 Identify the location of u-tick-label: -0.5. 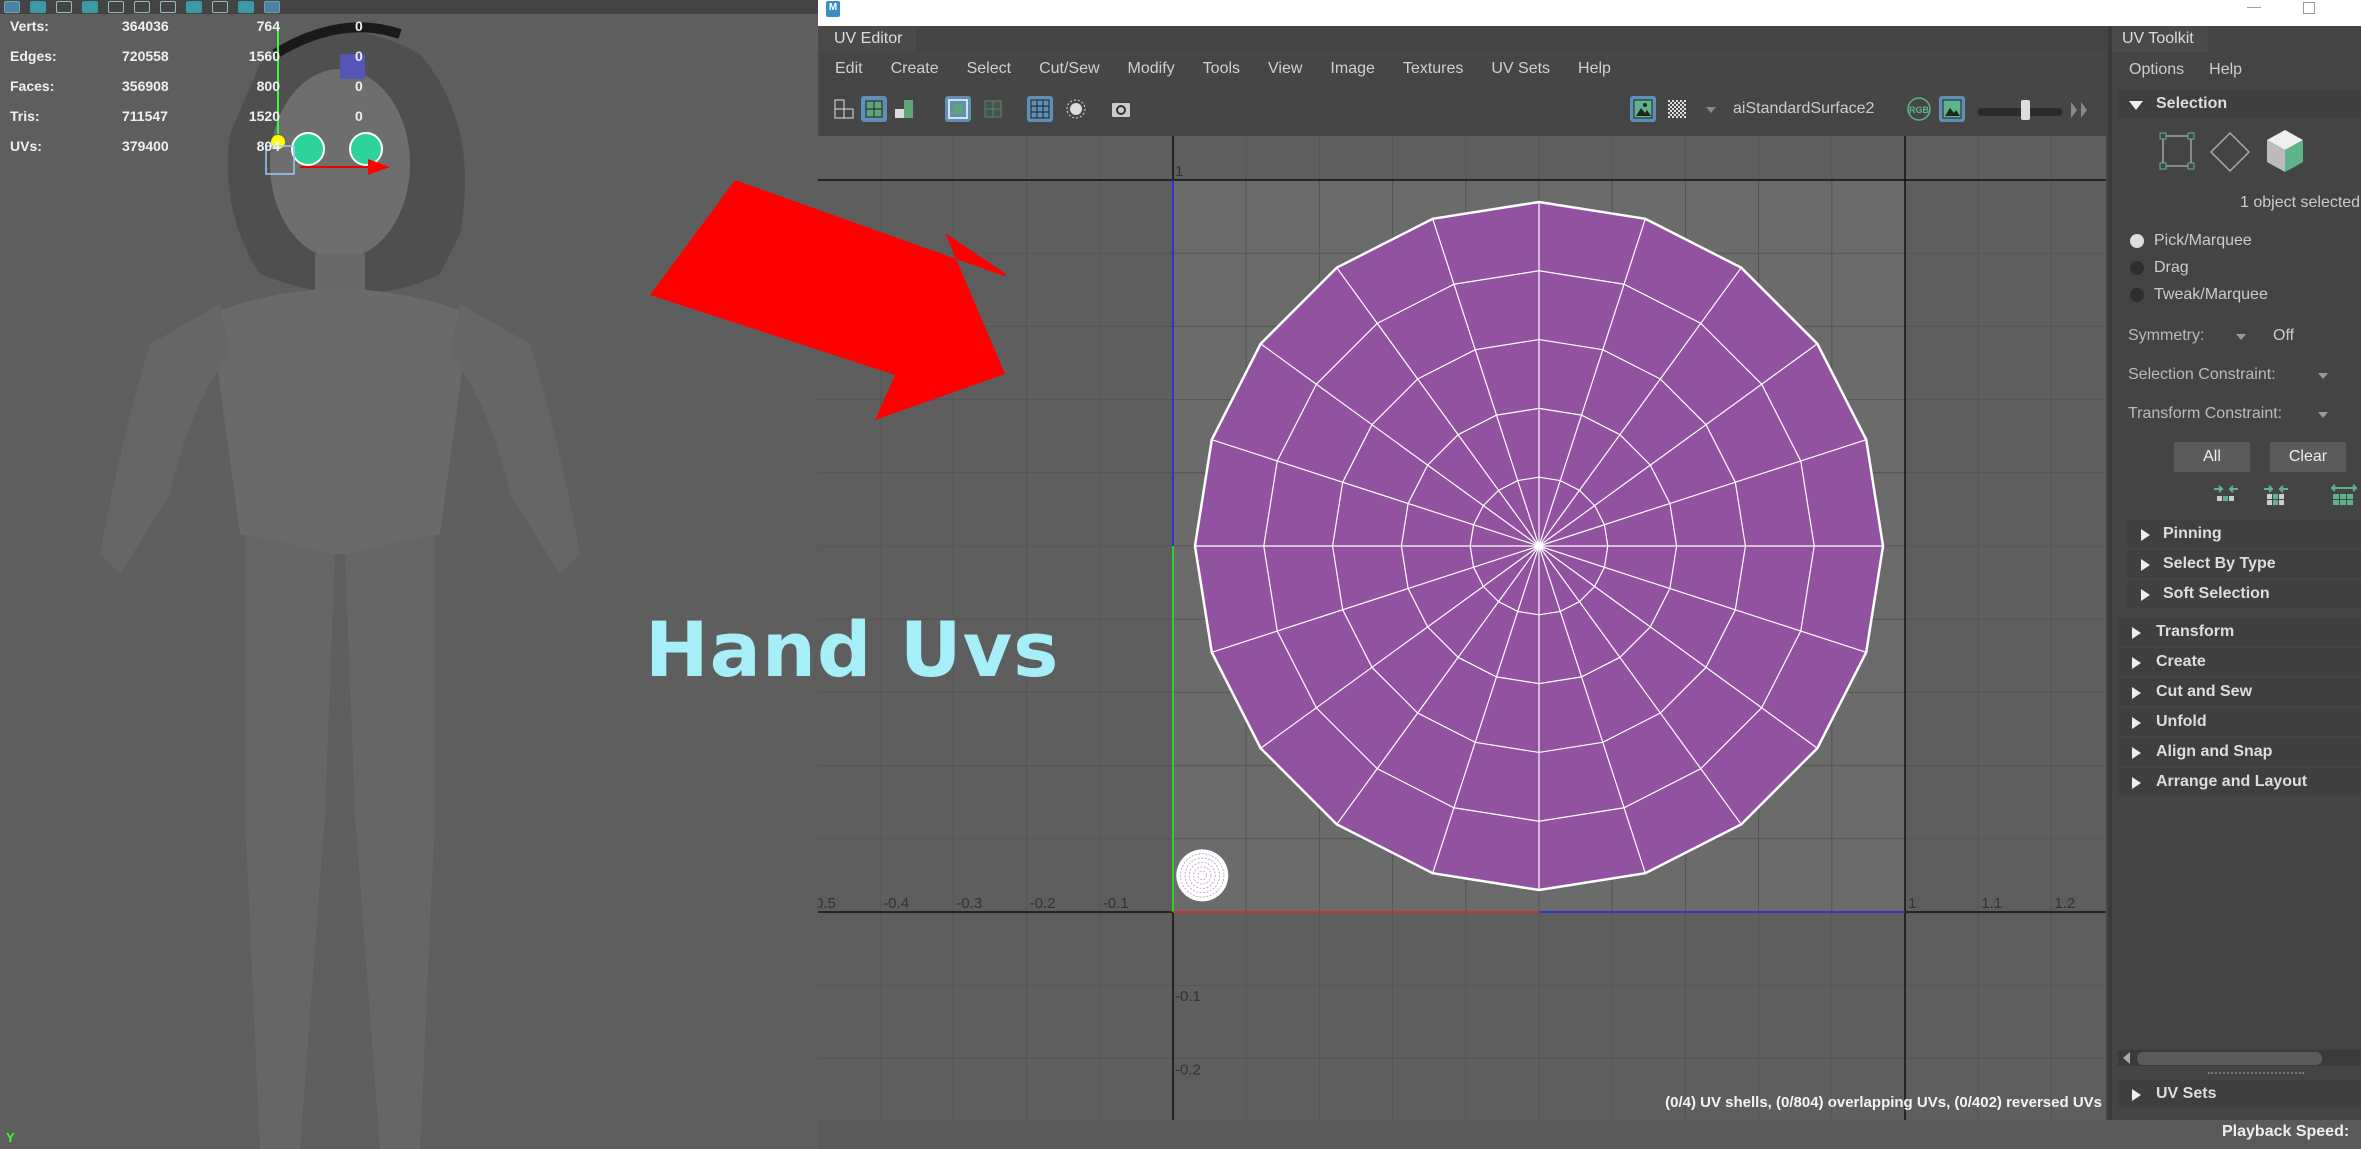
(827, 903).